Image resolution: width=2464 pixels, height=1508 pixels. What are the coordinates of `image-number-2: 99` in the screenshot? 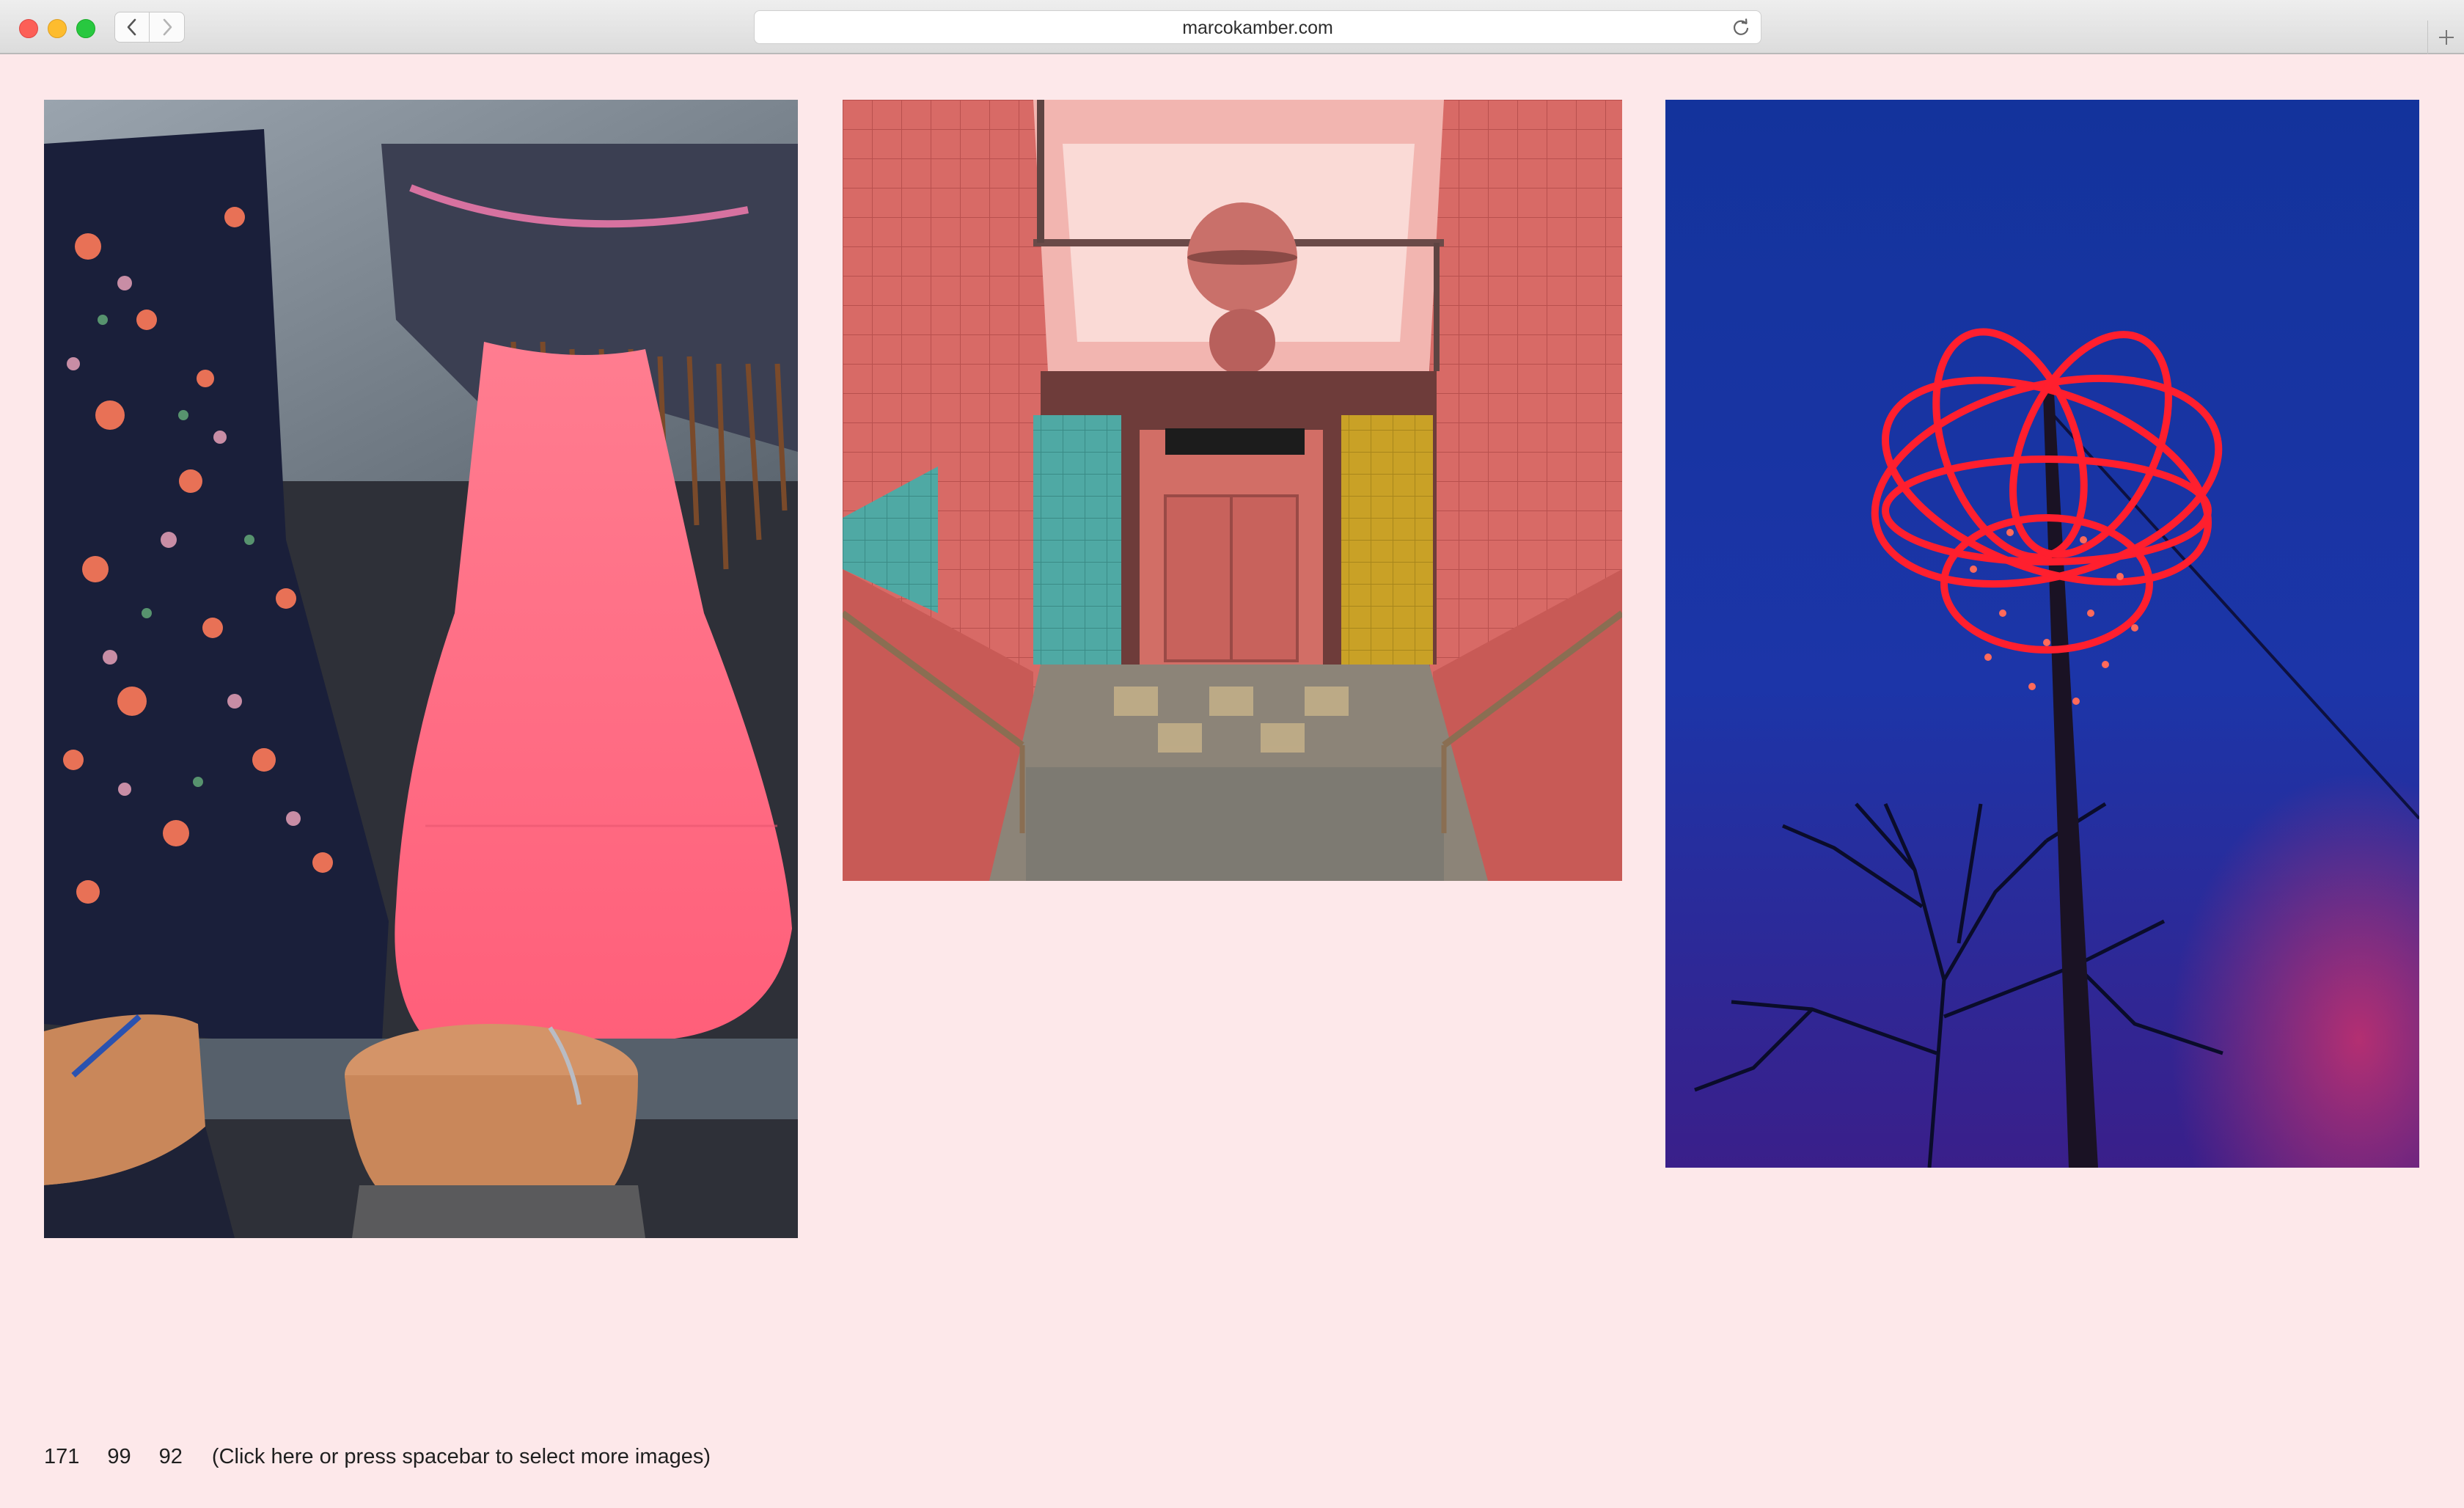 It's located at (119, 1456).